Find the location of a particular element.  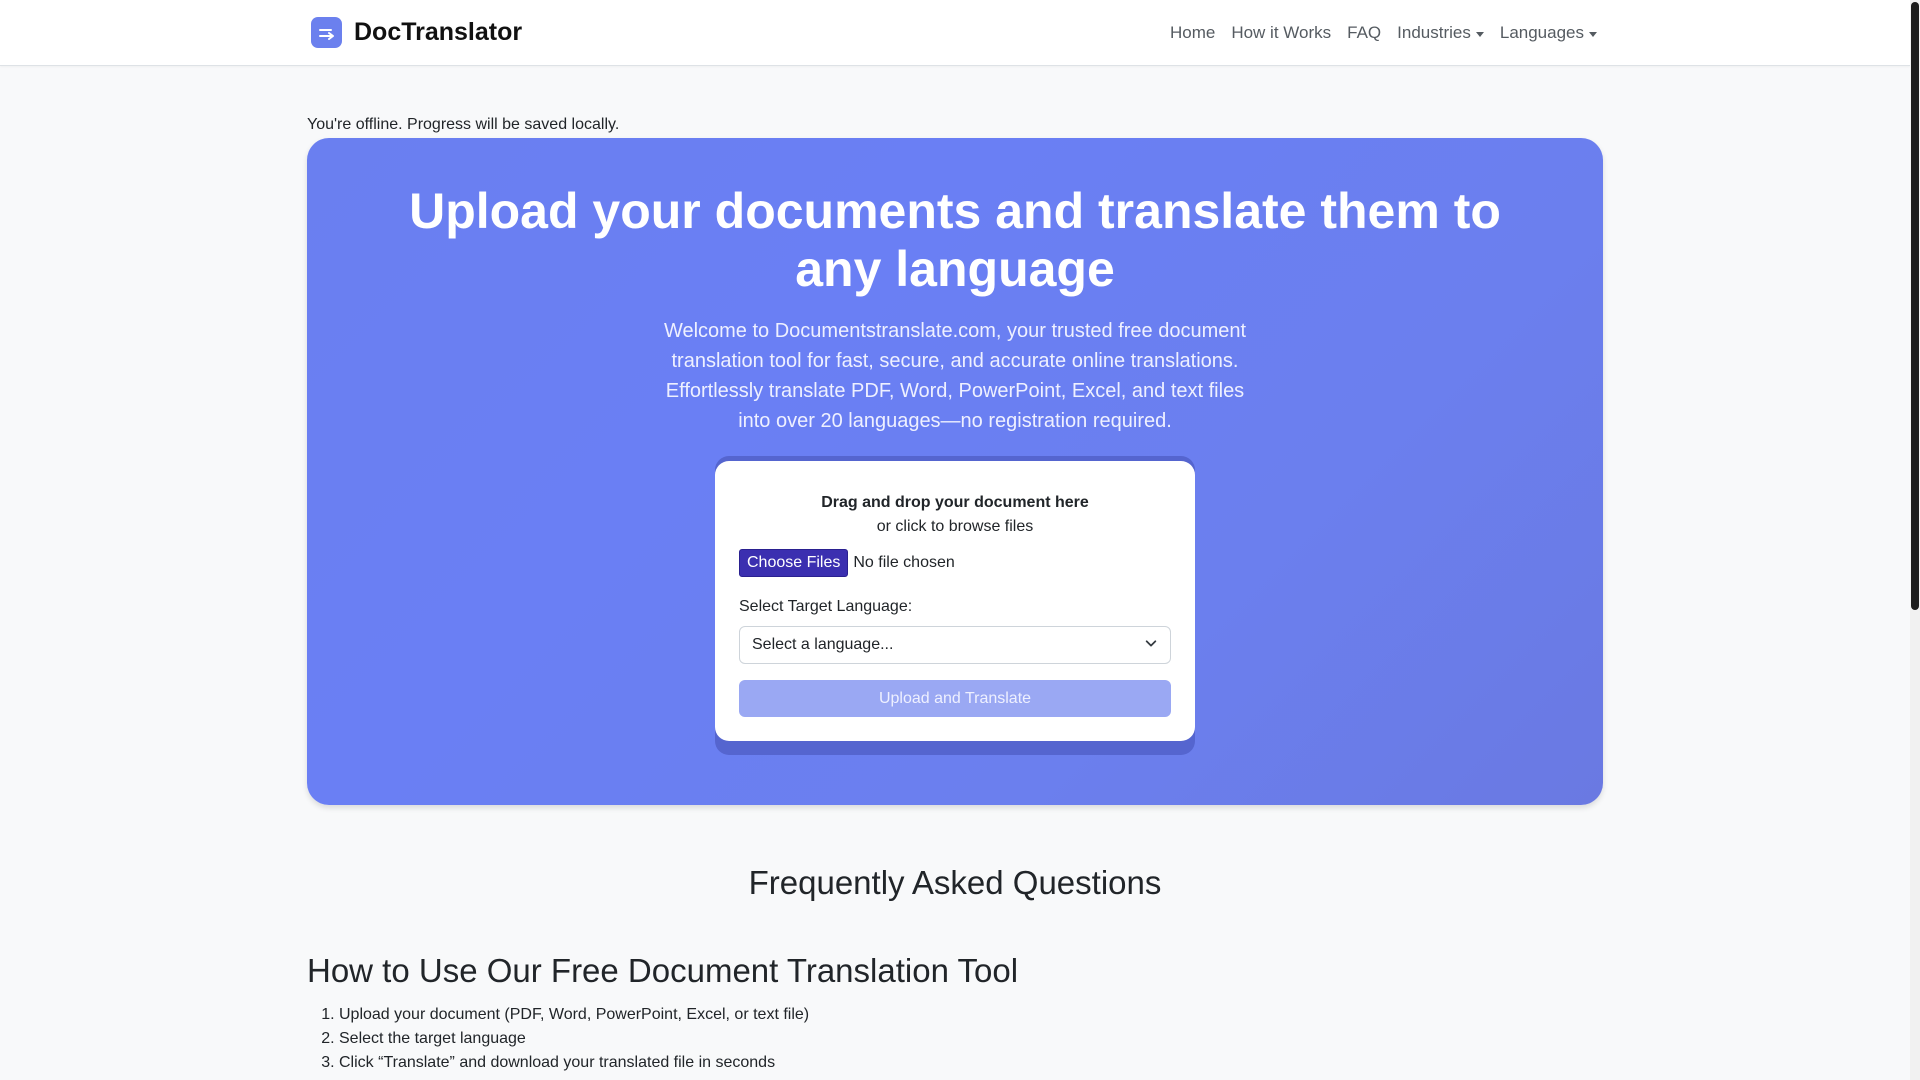

nav-how-it-works: How it Works is located at coordinates (1281, 33).